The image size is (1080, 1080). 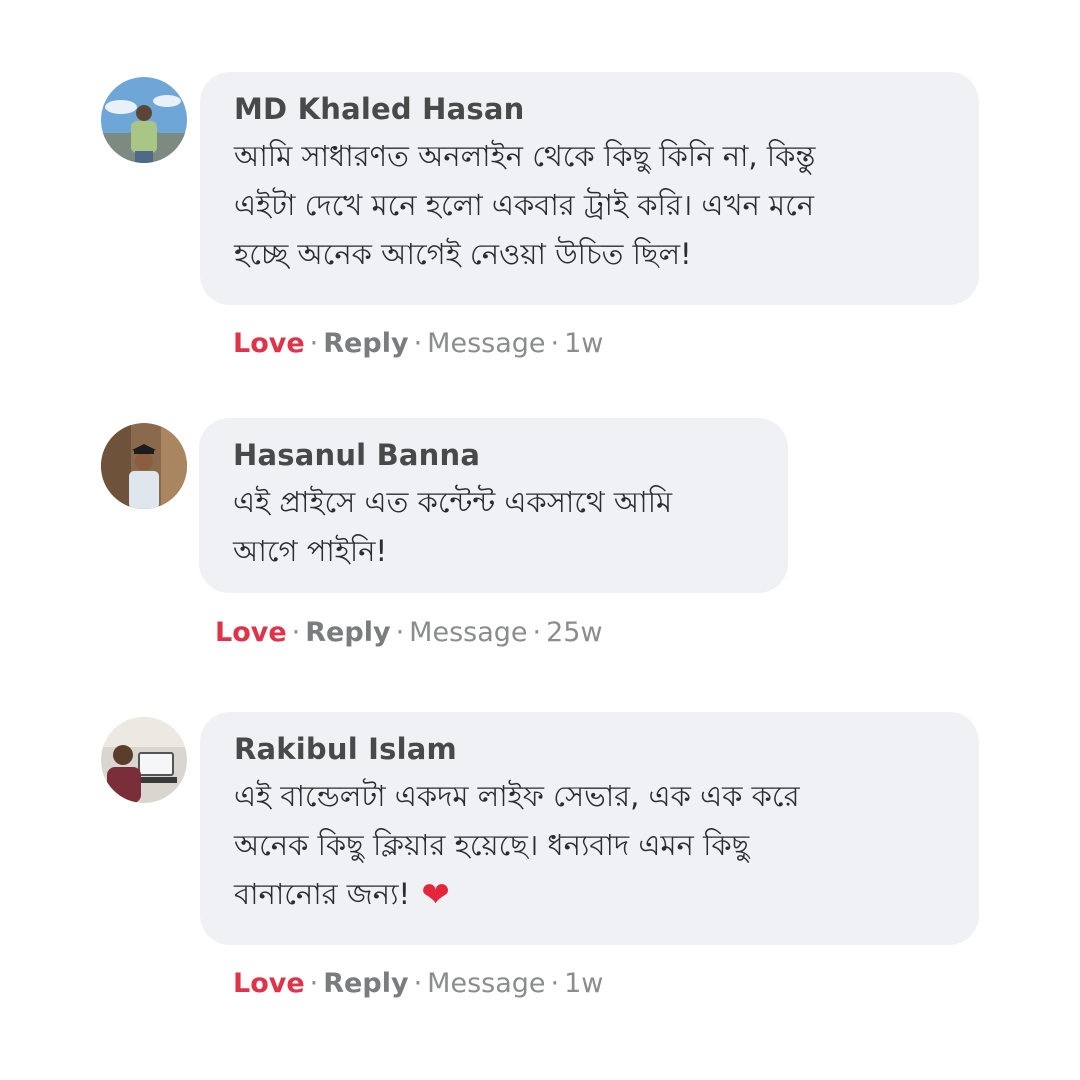 What do you see at coordinates (322, 894) in the screenshot?
I see `comment-text-fragment: বানানোর জন্য!` at bounding box center [322, 894].